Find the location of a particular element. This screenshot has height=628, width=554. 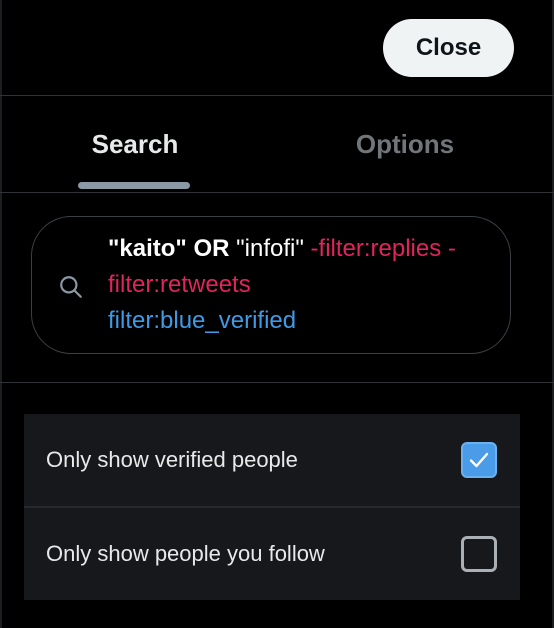

query-filter-replies: -filter:replies is located at coordinates (376, 248).